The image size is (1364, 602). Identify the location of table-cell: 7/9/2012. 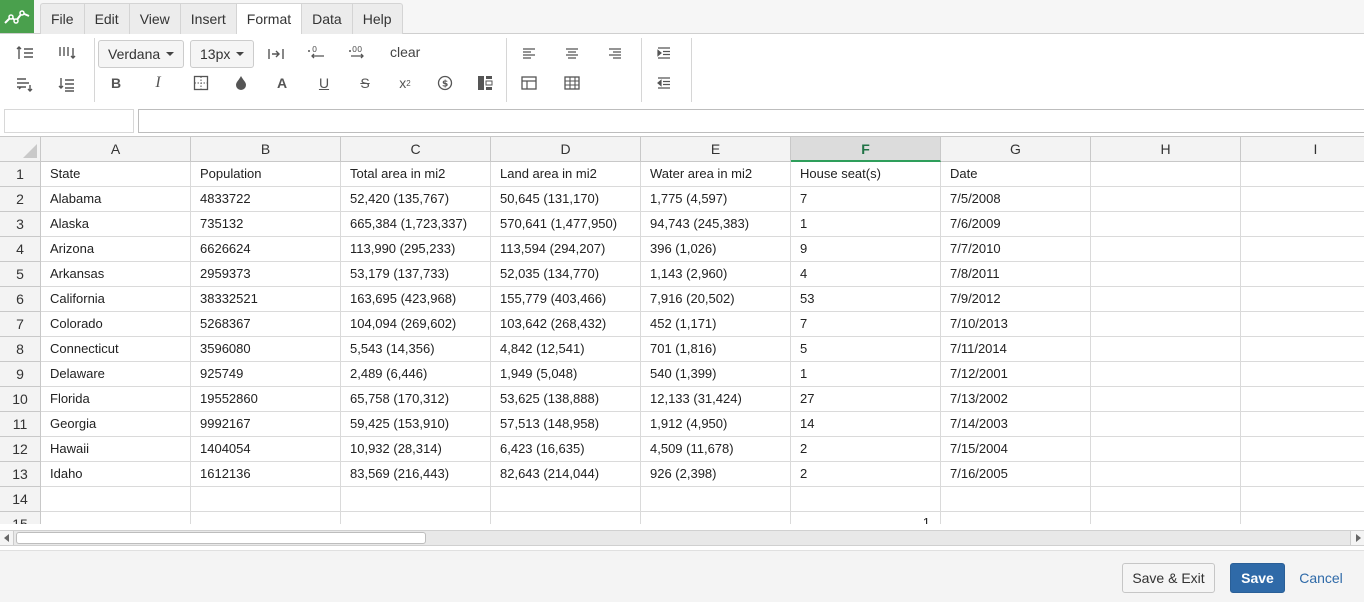
(1016, 299).